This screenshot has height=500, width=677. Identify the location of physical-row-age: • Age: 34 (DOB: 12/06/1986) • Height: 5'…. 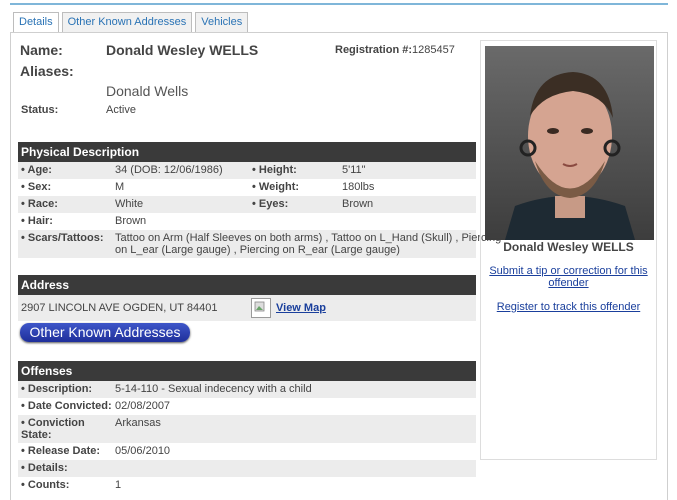
(247, 170).